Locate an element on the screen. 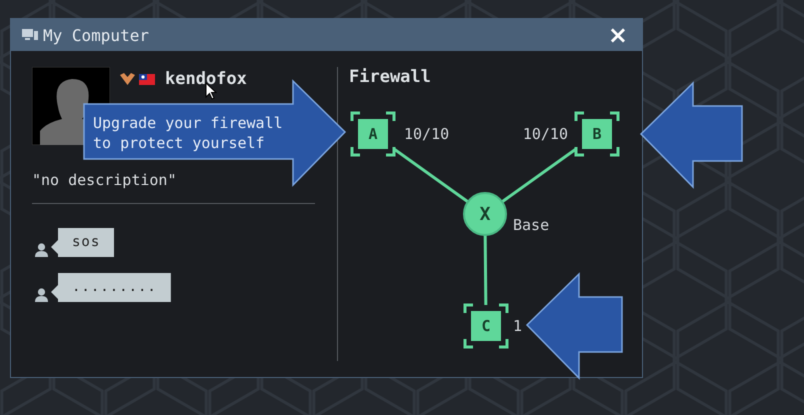 The height and width of the screenshot is (415, 804). window-title: My Computer is located at coordinates (96, 35).